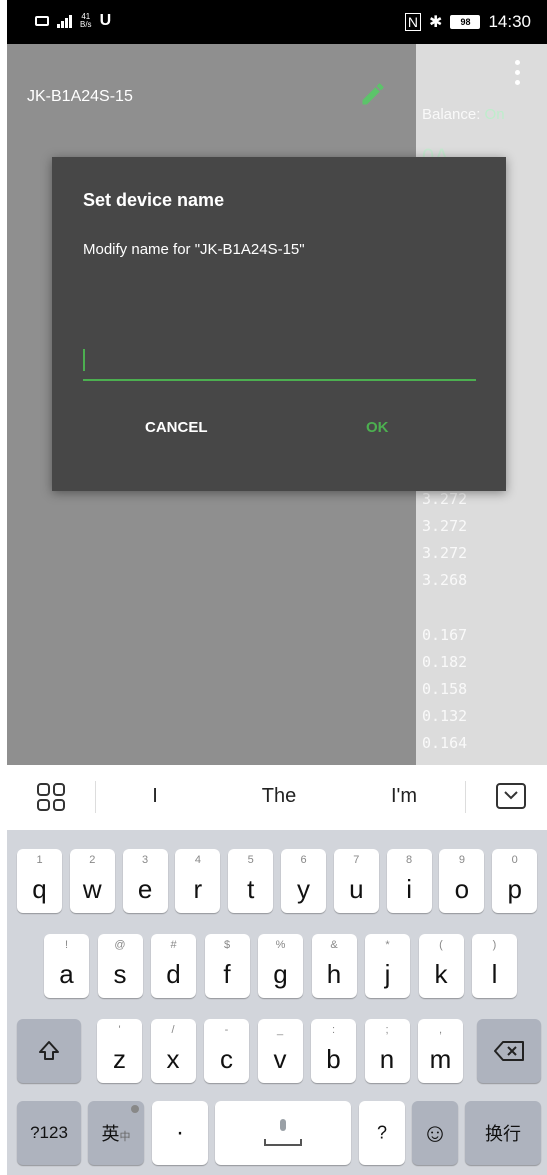  I want to click on cell-voltage-list: 3.272 3.272 3.272 3.268, so click(444, 540).